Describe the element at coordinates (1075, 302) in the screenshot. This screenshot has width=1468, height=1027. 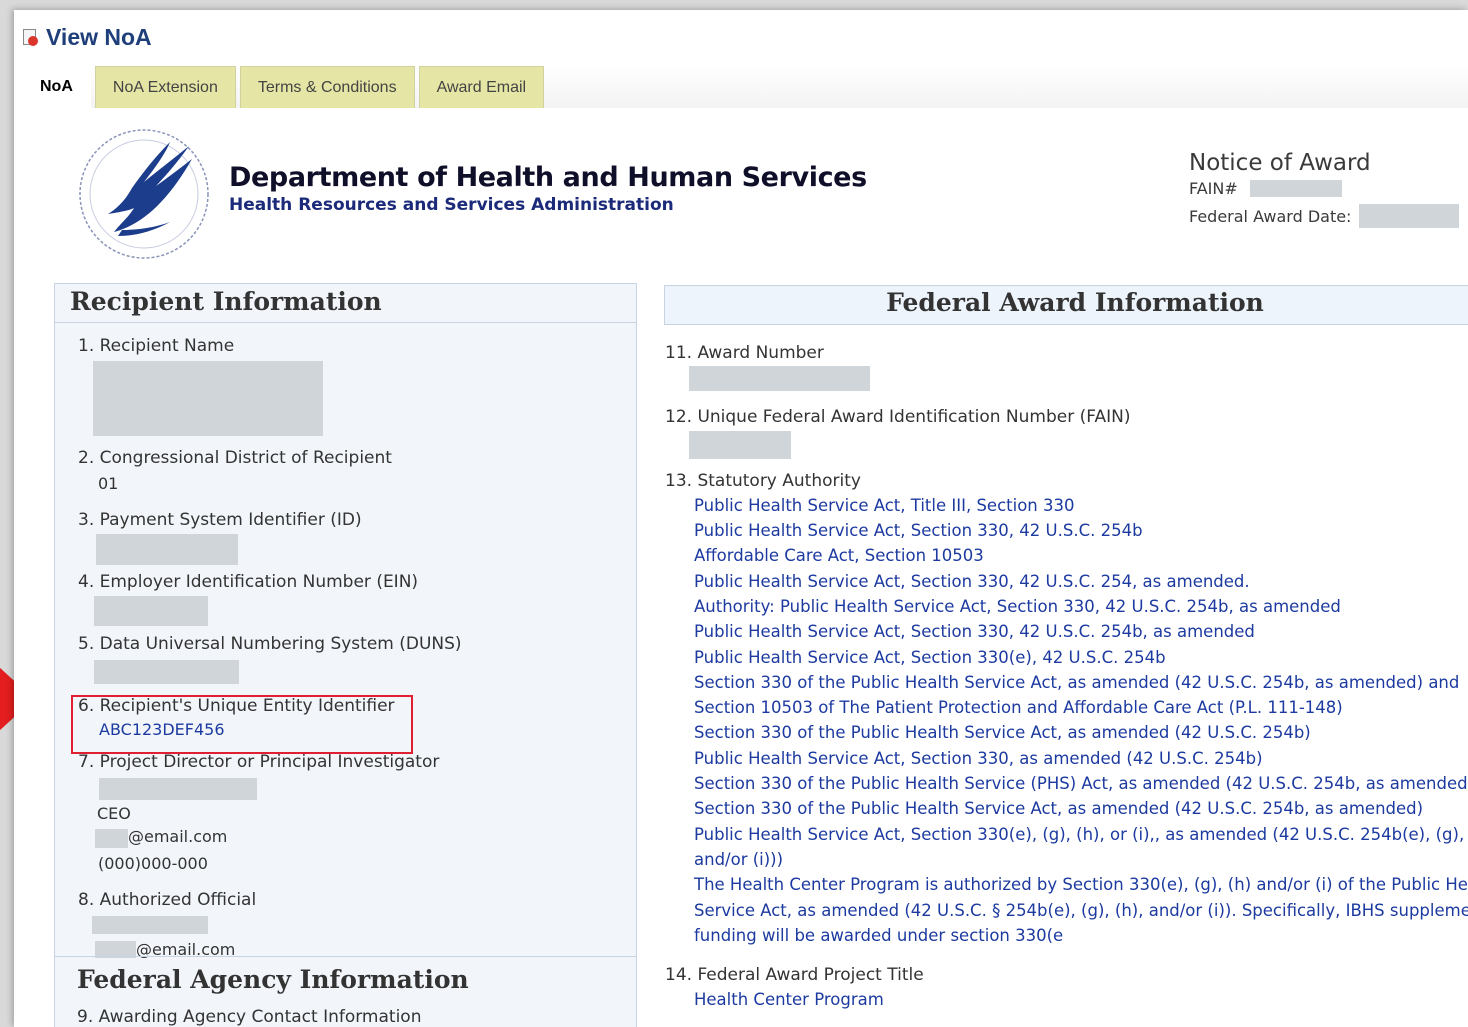
I see `federal-award-information-heading: Federal Award Information` at that location.